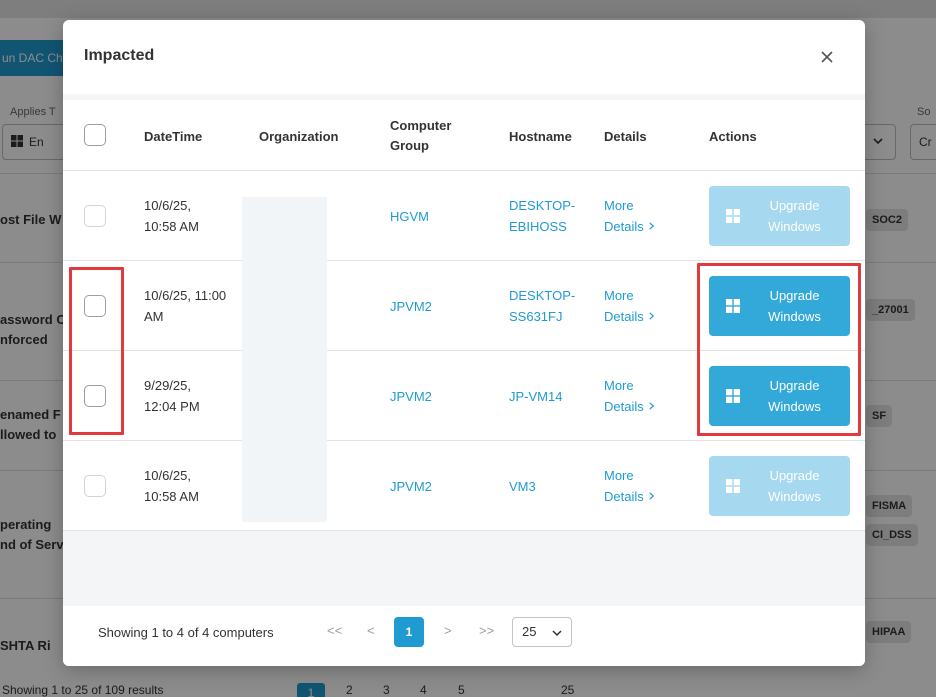 The width and height of the screenshot is (936, 697). What do you see at coordinates (172, 396) in the screenshot?
I see `datetime-cell: 9/29/25, 12:04 PM` at bounding box center [172, 396].